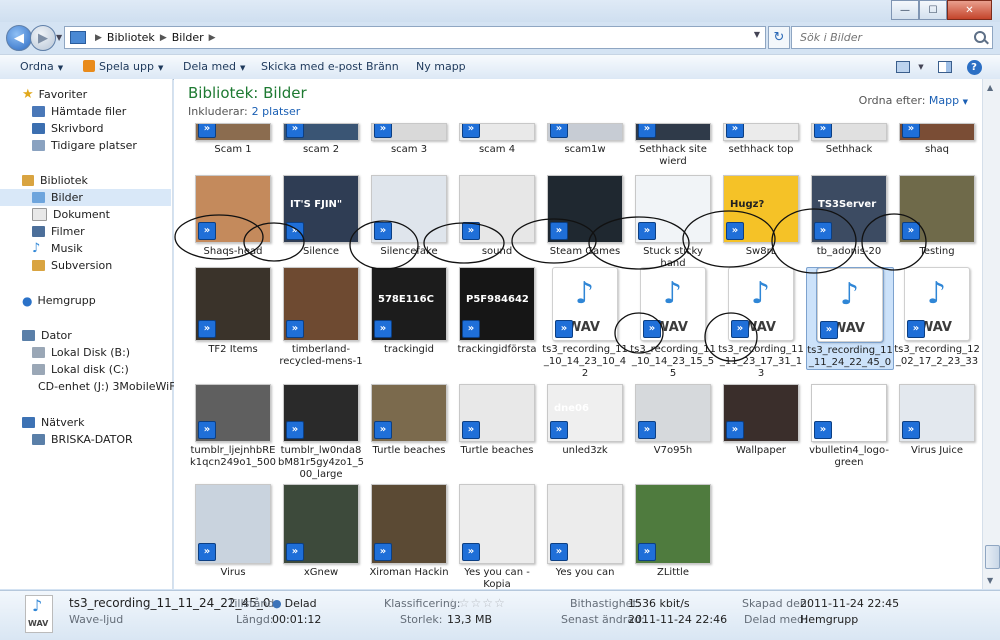  I want to click on rating-stars: ☆☆☆☆☆, so click(476, 603).